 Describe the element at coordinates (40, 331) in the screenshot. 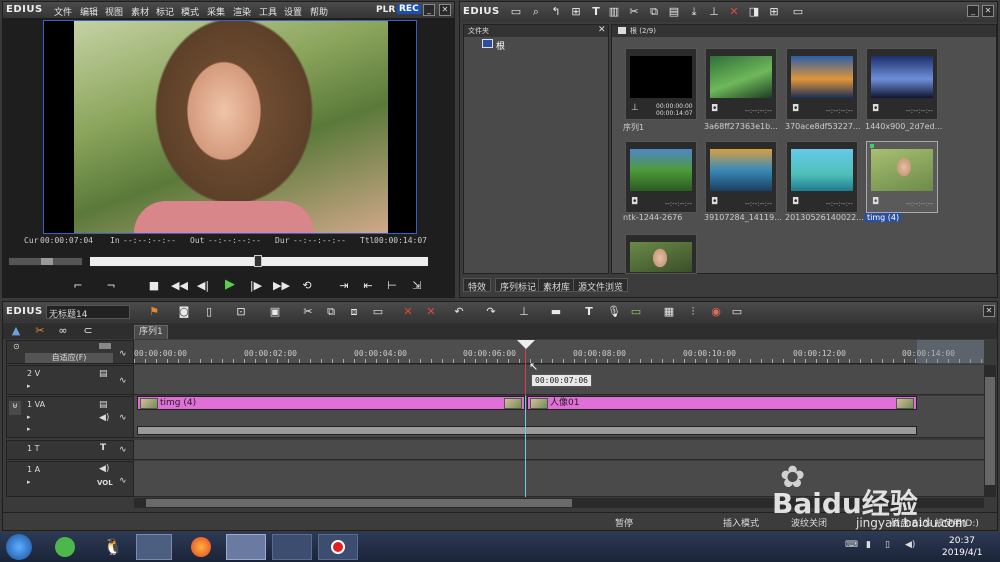

I see `razor-icon: ✂` at that location.